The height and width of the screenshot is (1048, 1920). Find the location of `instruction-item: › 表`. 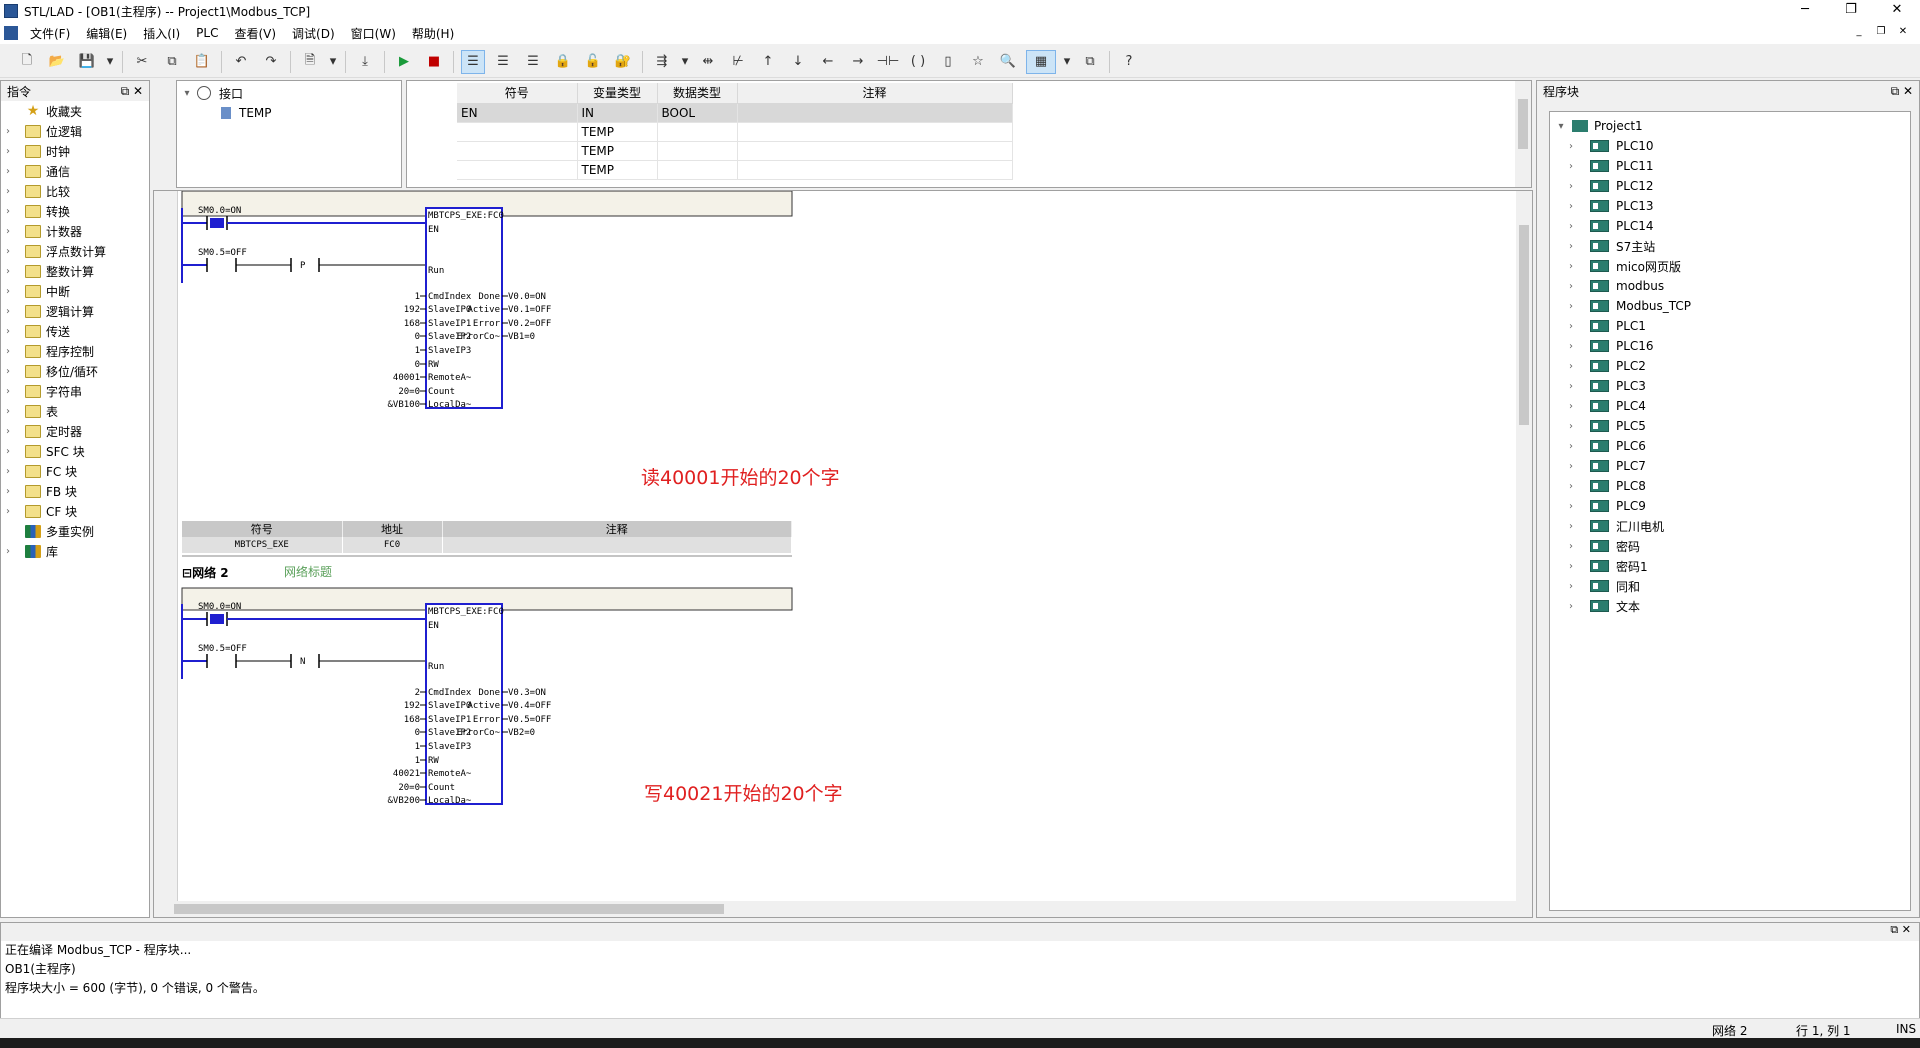

instruction-item: › 表 is located at coordinates (75, 411).